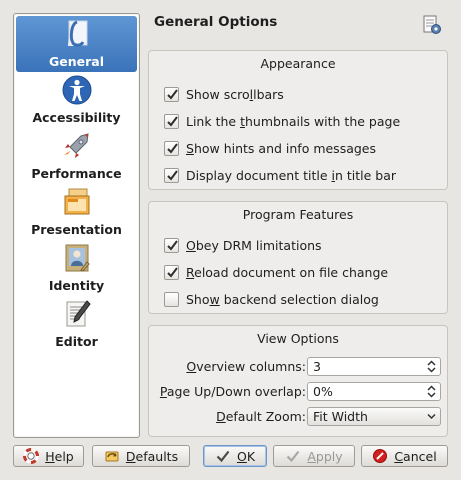 The width and height of the screenshot is (461, 480). I want to click on reload-document-checkbox: Reload document on file change, so click(276, 272).